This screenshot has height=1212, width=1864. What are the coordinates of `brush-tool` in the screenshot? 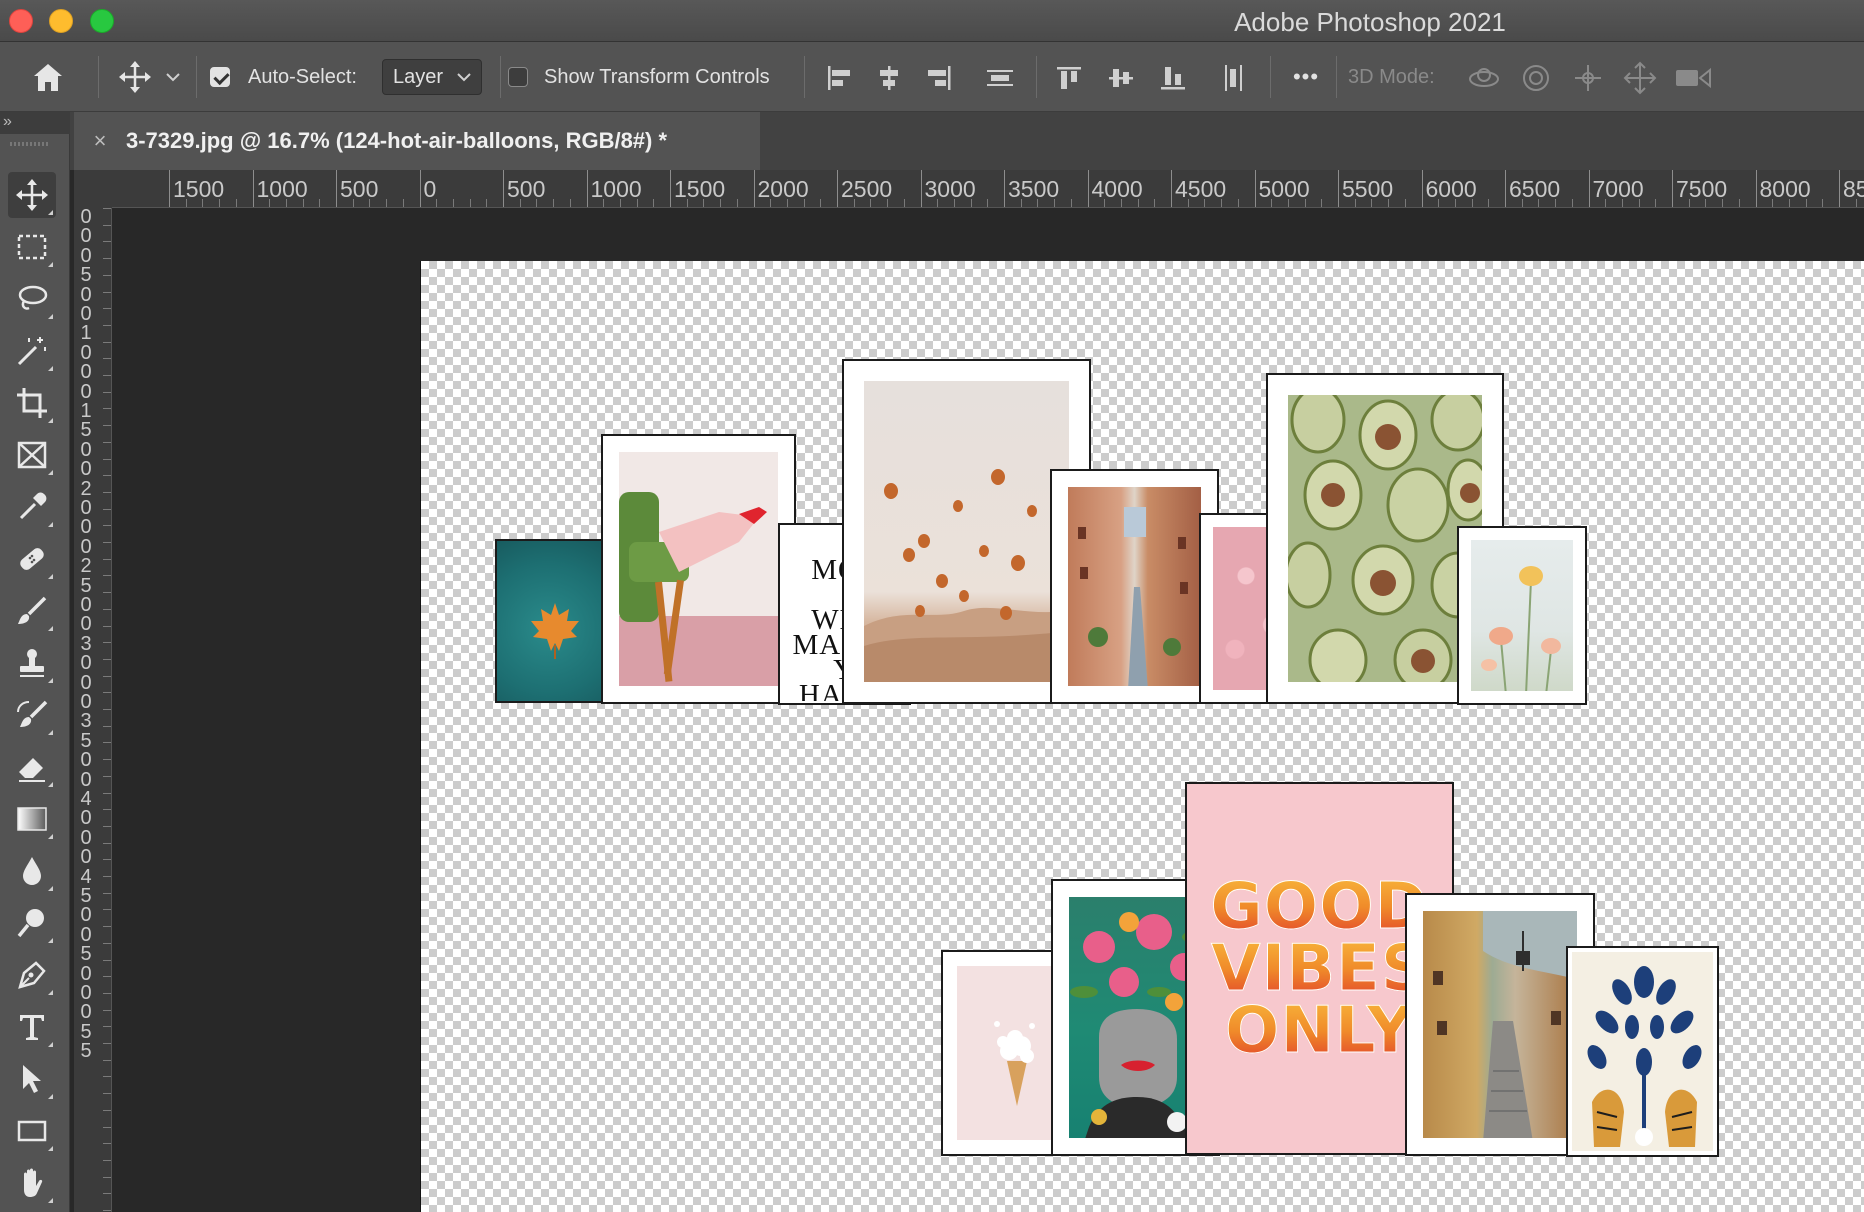 It's located at (32, 611).